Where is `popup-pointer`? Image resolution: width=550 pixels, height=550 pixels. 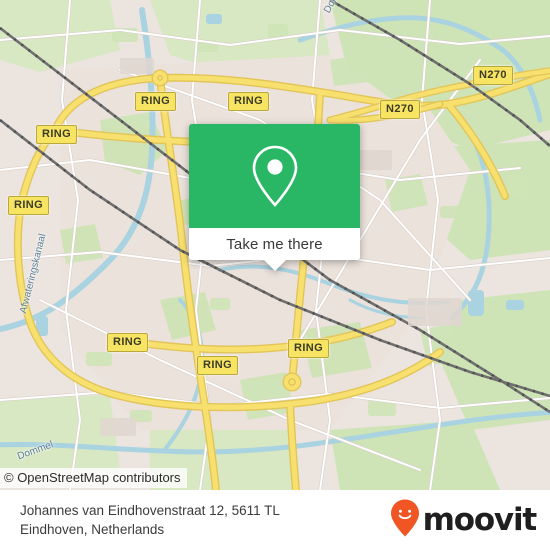 popup-pointer is located at coordinates (274, 265).